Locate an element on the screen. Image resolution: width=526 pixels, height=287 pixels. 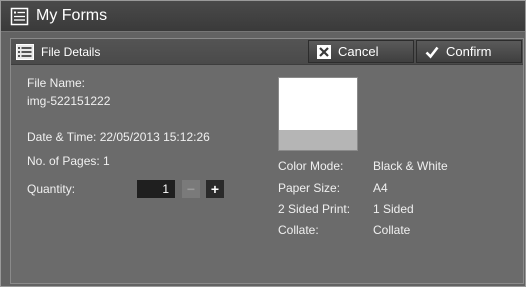
pages-text: No. of Pages: 1 is located at coordinates (68, 161).